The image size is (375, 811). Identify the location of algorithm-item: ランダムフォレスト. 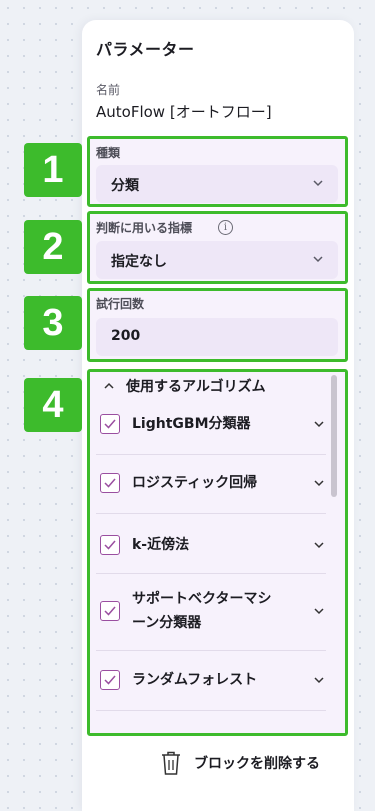
(211, 680).